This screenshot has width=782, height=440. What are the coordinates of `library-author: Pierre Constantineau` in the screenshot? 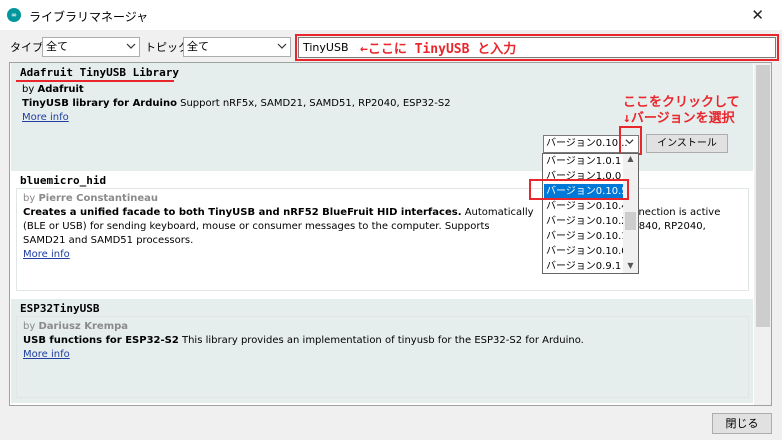 It's located at (98, 198).